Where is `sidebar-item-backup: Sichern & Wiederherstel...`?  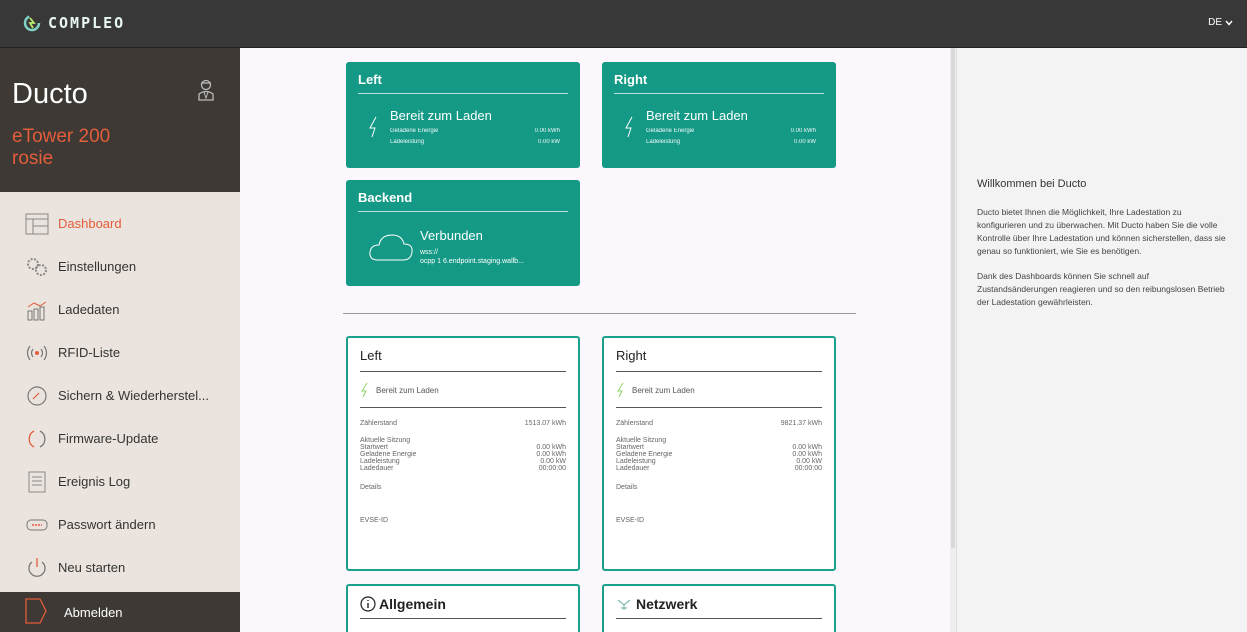 sidebar-item-backup: Sichern & Wiederherstel... is located at coordinates (120, 395).